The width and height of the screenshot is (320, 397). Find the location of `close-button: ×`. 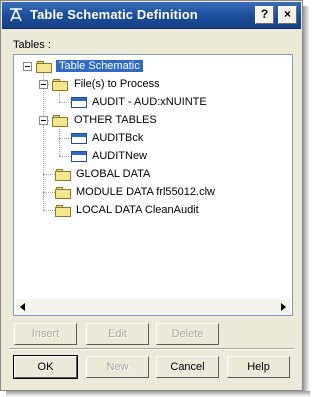

close-button: × is located at coordinates (287, 15).